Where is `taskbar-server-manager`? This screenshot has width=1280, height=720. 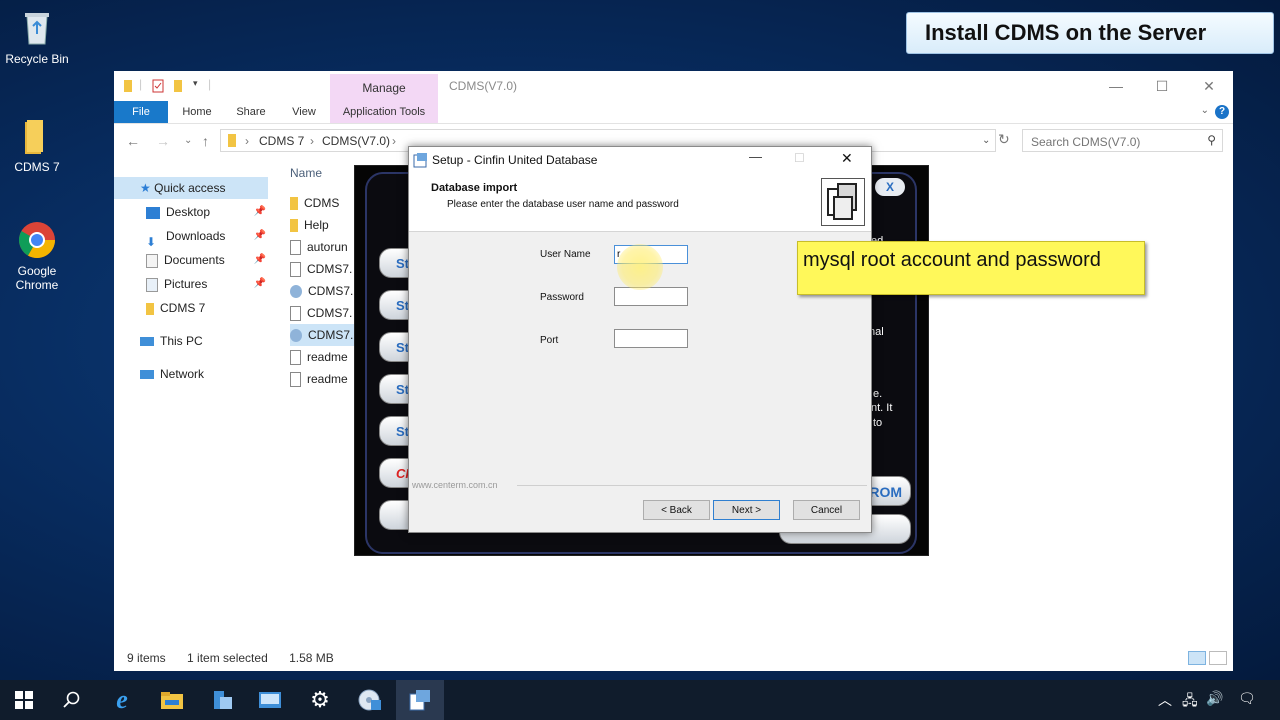
taskbar-server-manager is located at coordinates (222, 700).